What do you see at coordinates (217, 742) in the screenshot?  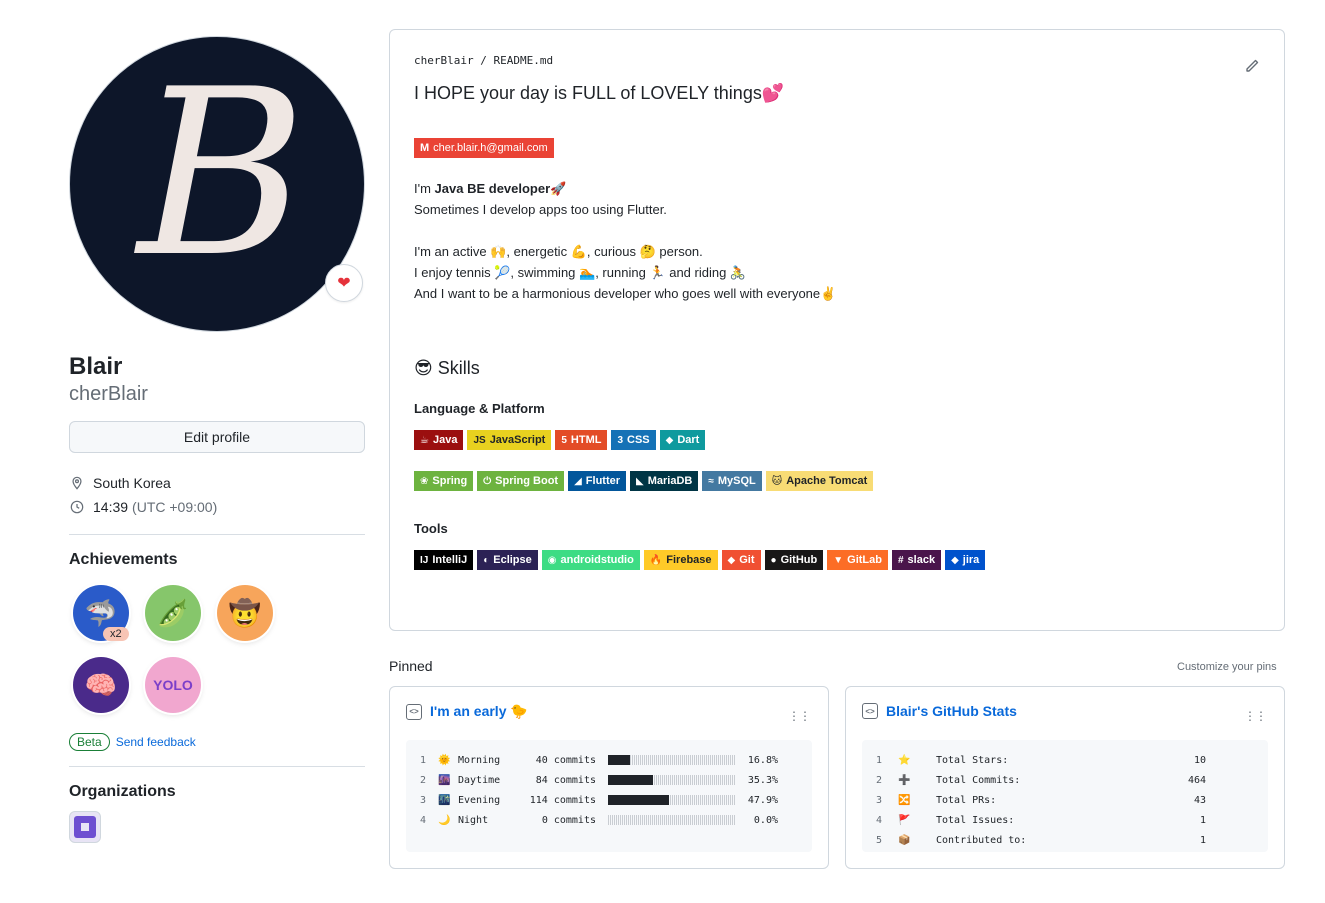 I see `beta-feedback-row: Beta Send feedback` at bounding box center [217, 742].